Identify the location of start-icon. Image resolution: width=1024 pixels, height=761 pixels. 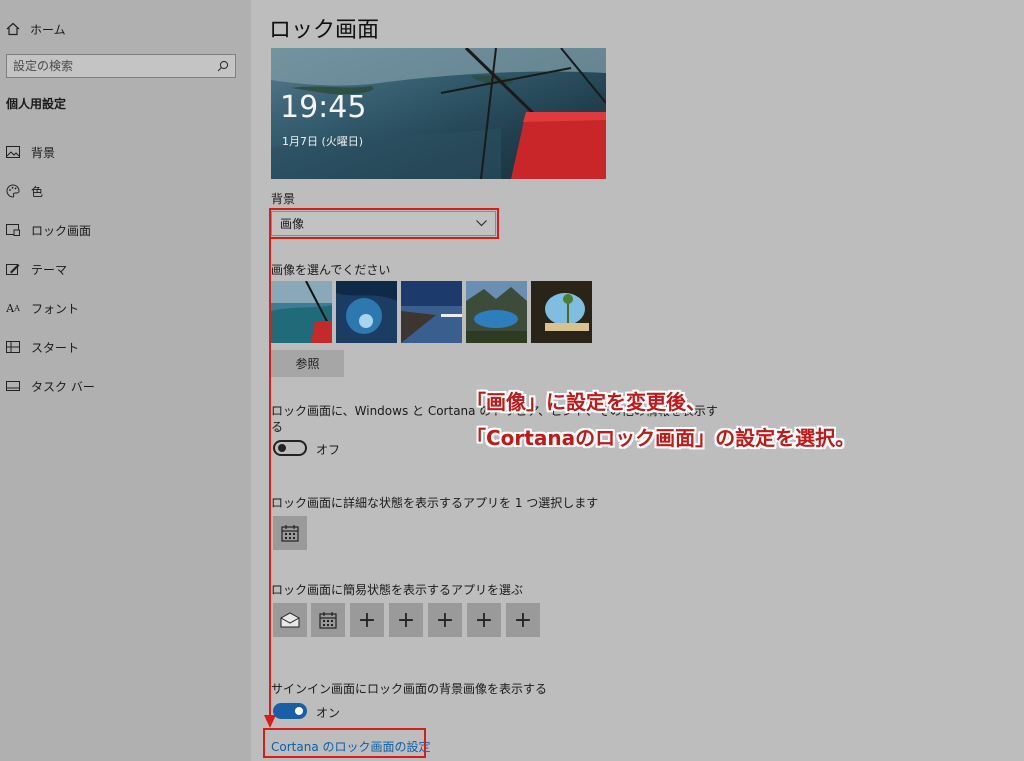
(13, 347).